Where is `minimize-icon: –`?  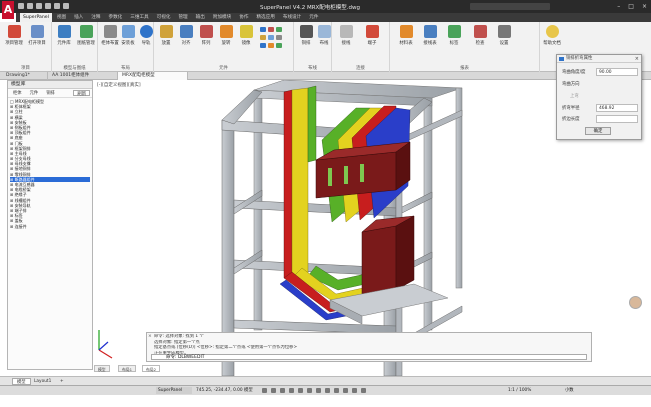
minimize-icon: – is located at coordinates (618, 6).